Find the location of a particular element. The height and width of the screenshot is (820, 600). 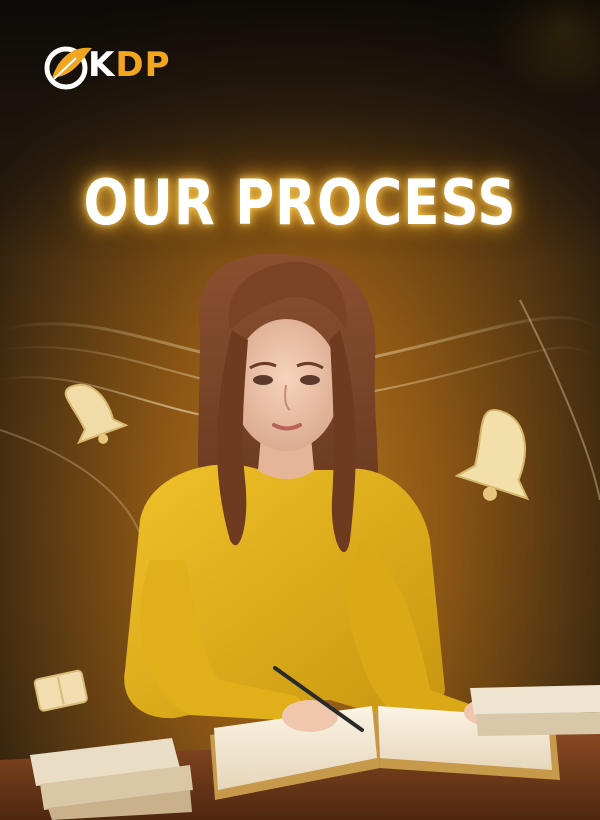

logo-letters-dp: DP is located at coordinates (143, 65).